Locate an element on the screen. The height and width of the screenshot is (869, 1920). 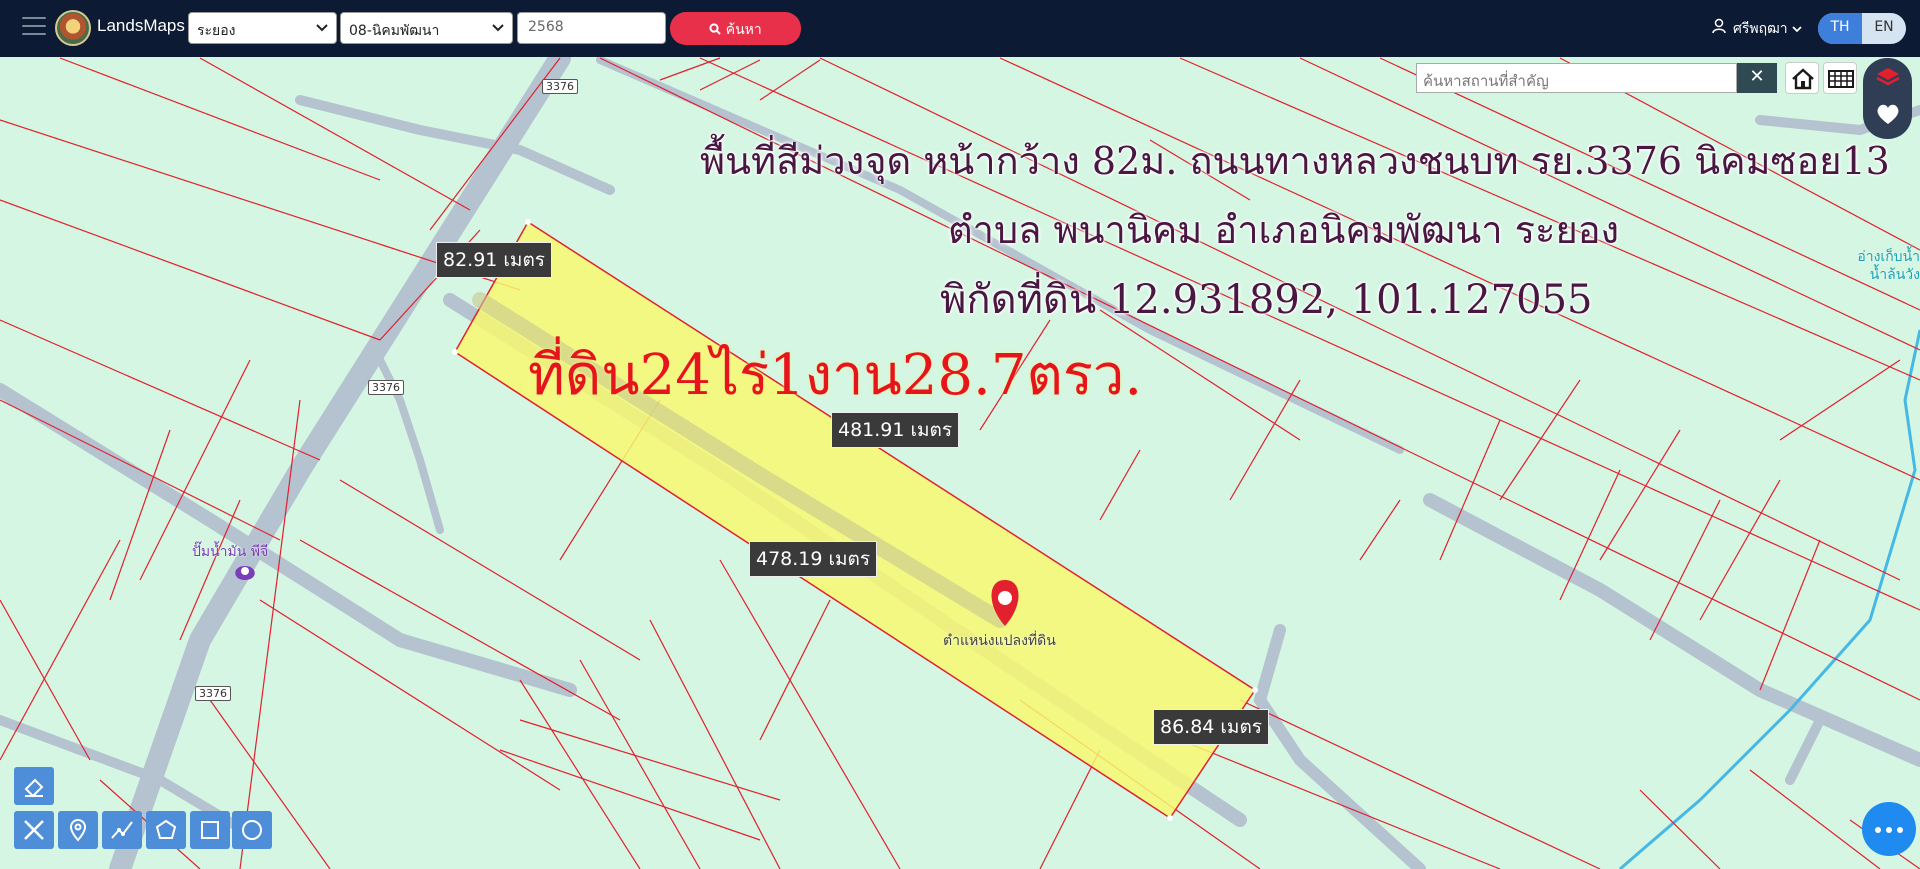
area-size-label: ที่ดิน24ไร่1งาน28.7ตรว. is located at coordinates (835, 375).